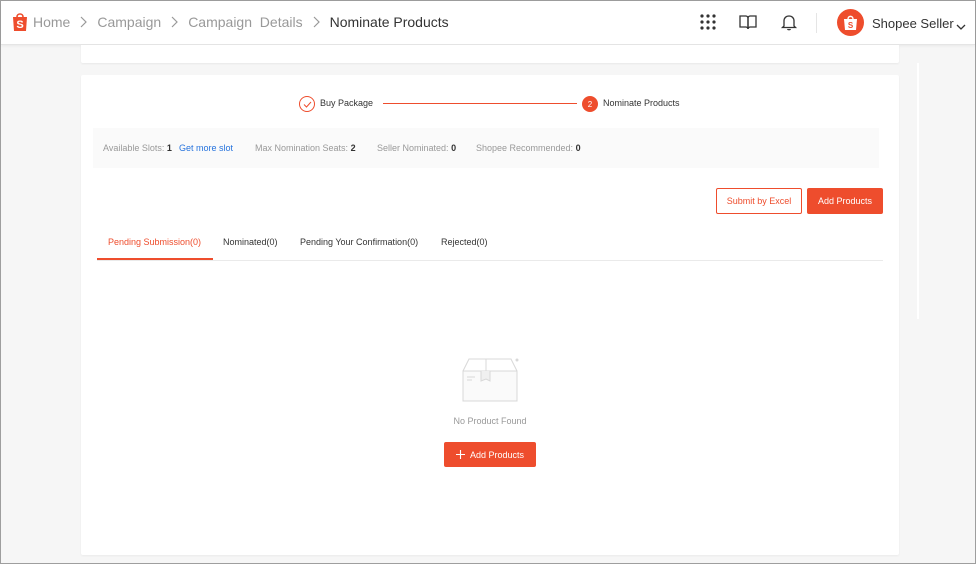  What do you see at coordinates (918, 191) in the screenshot?
I see `right-gutter` at bounding box center [918, 191].